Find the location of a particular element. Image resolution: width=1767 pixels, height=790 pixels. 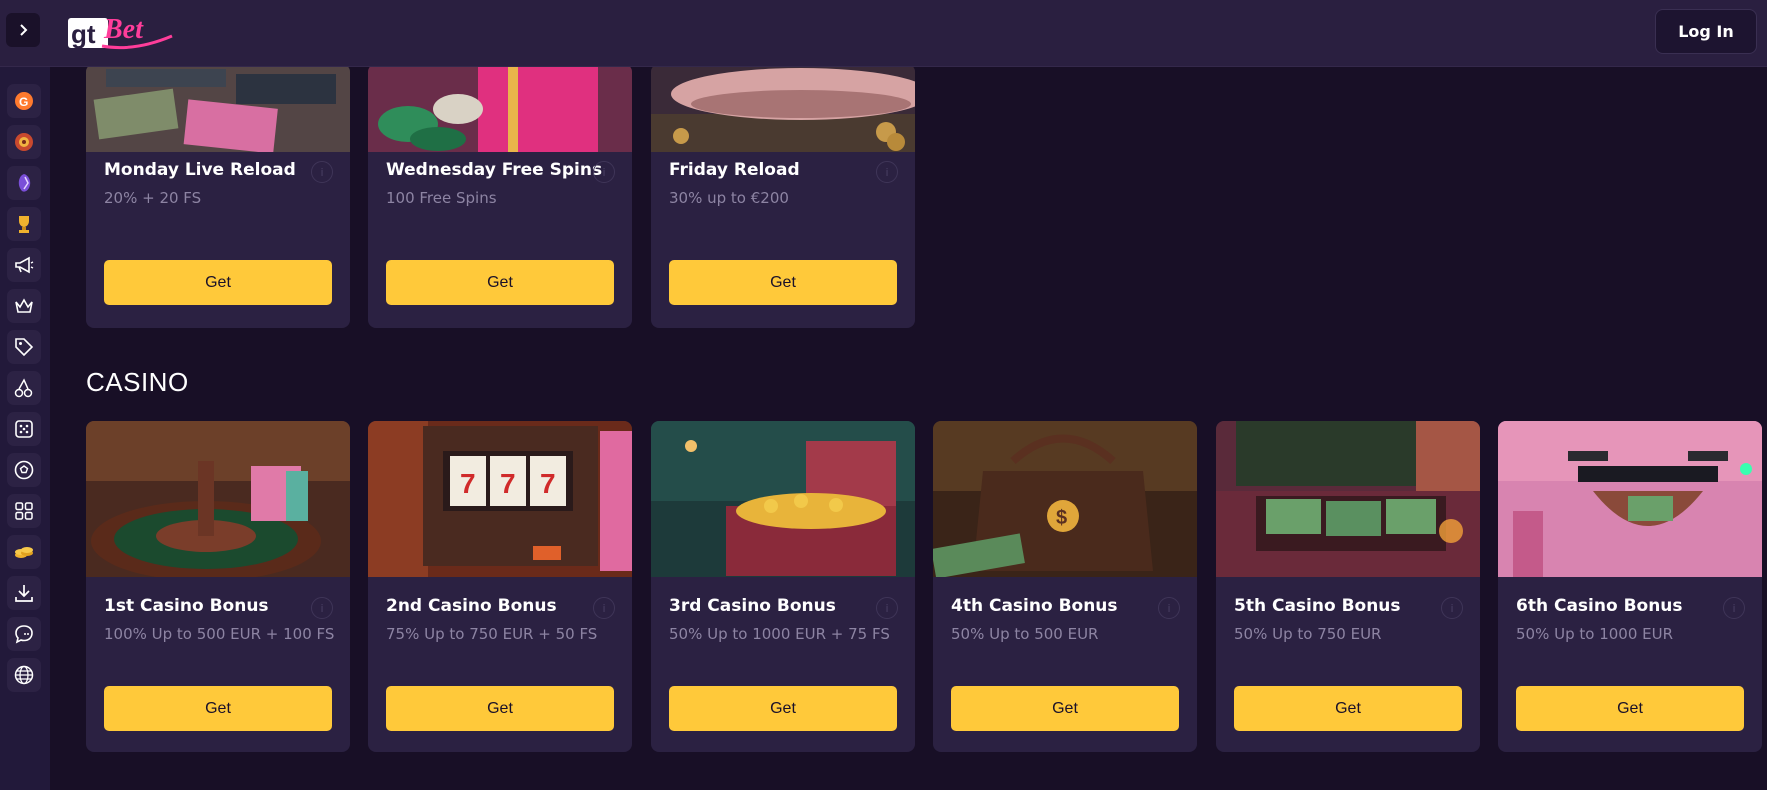

sidebar-item-slots is located at coordinates (24, 388).